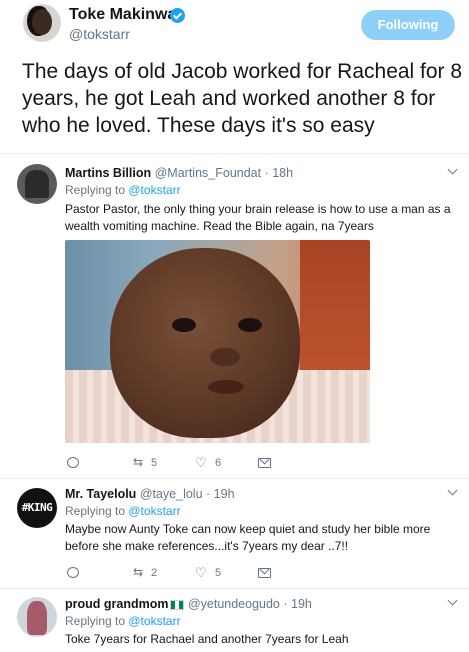 The width and height of the screenshot is (469, 652). Describe the element at coordinates (108, 173) in the screenshot. I see `reply-author-name: Martins Billion` at that location.